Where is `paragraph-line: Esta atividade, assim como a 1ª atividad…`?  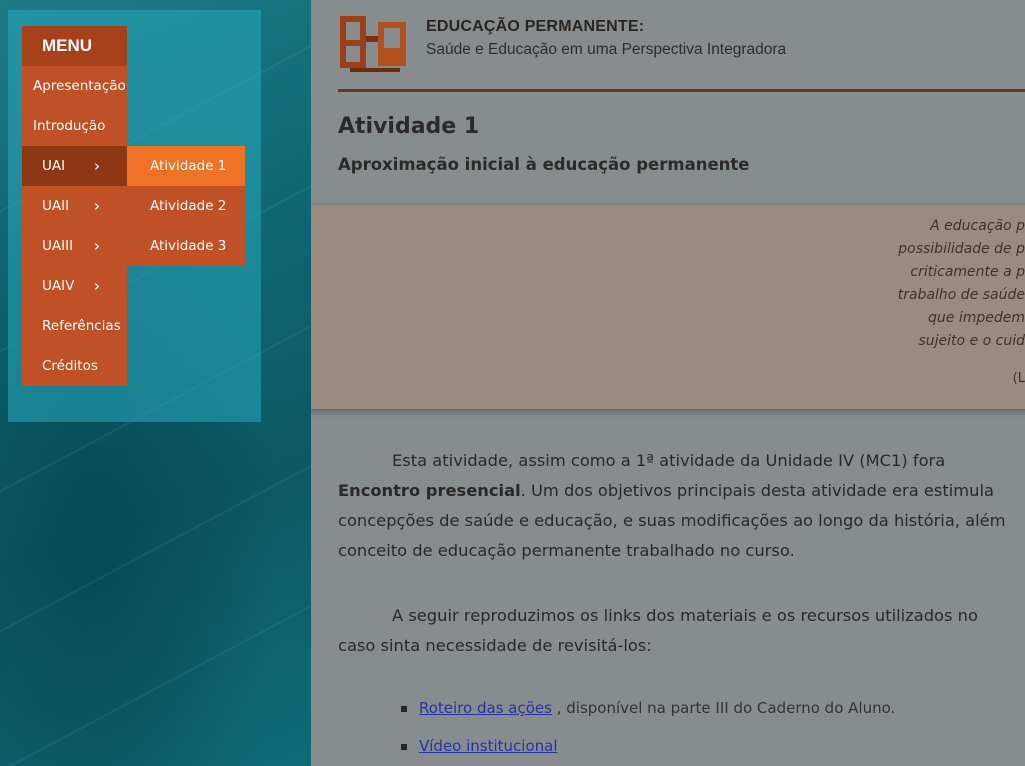
paragraph-line: Esta atividade, assim como a 1ª atividad… is located at coordinates (669, 460).